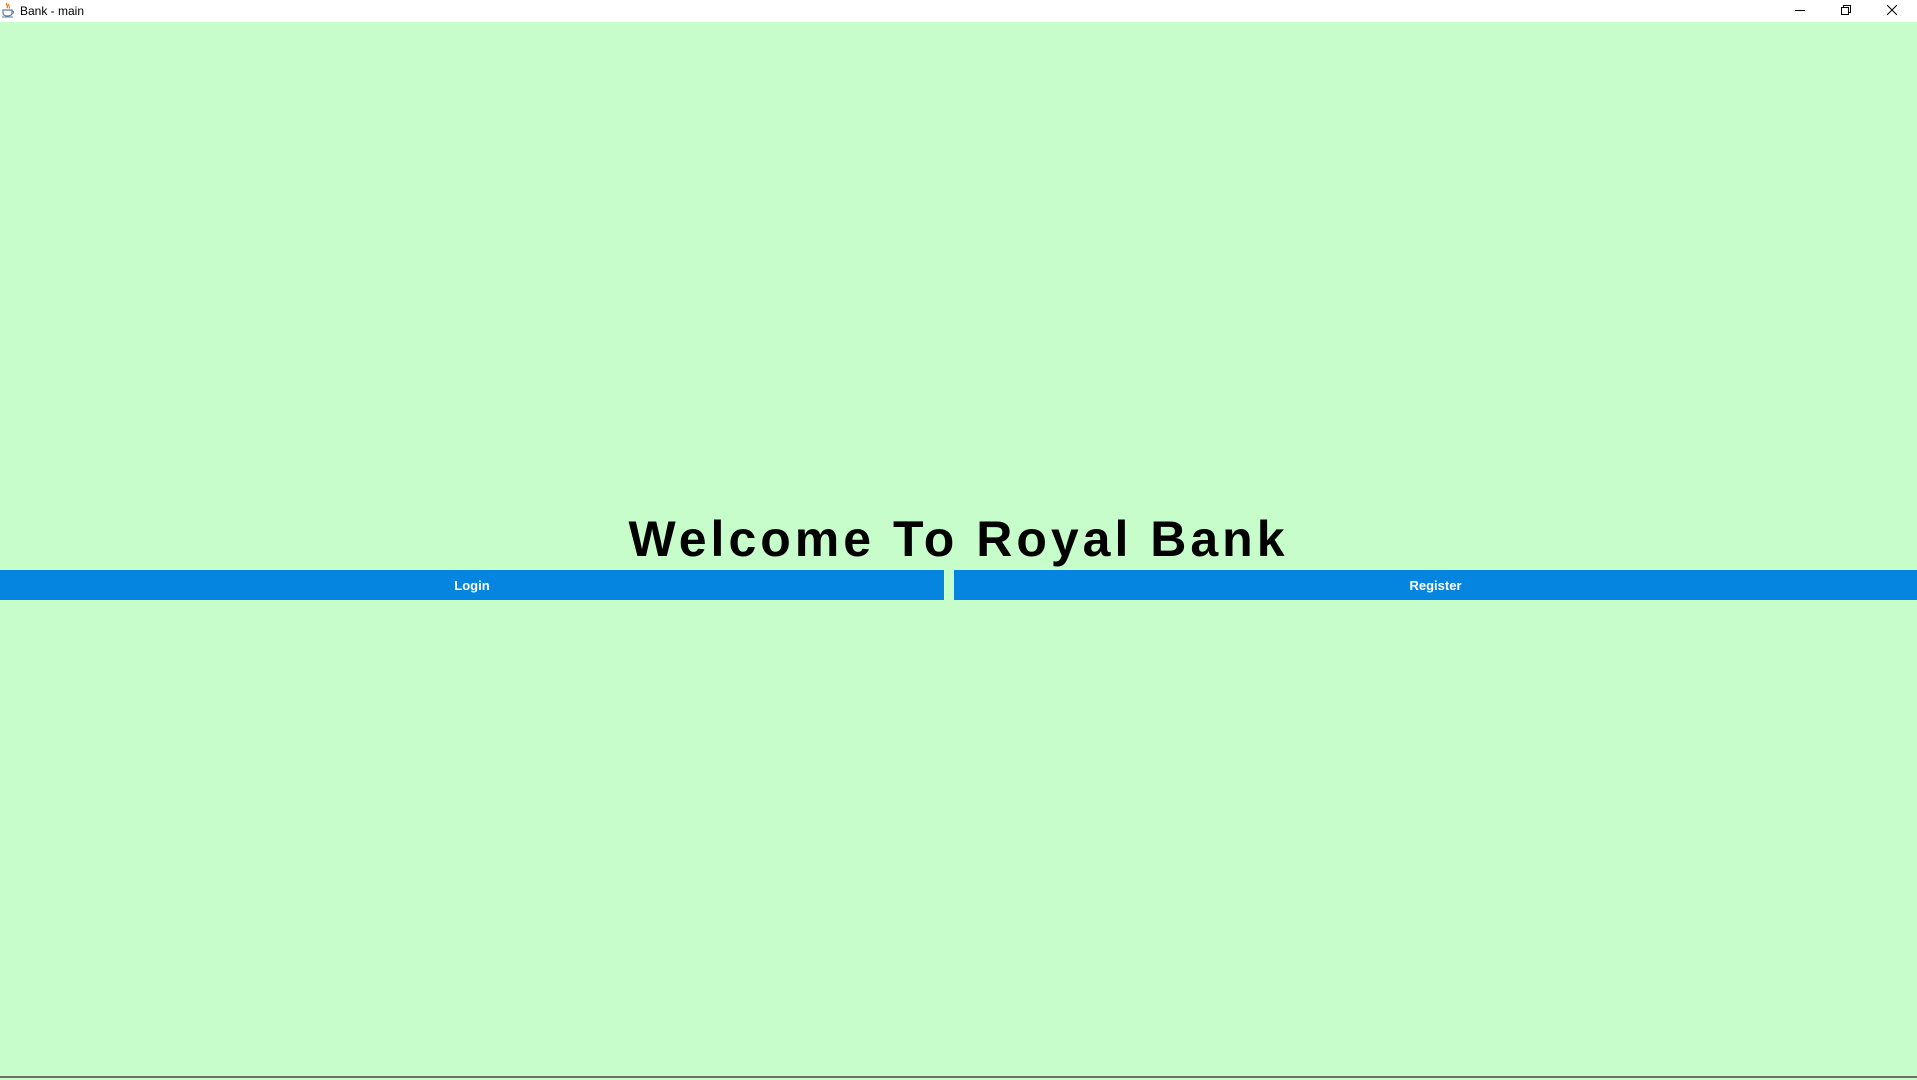 This screenshot has height=1080, width=1917. Describe the element at coordinates (52, 11) in the screenshot. I see `window-title: Bank - main` at that location.